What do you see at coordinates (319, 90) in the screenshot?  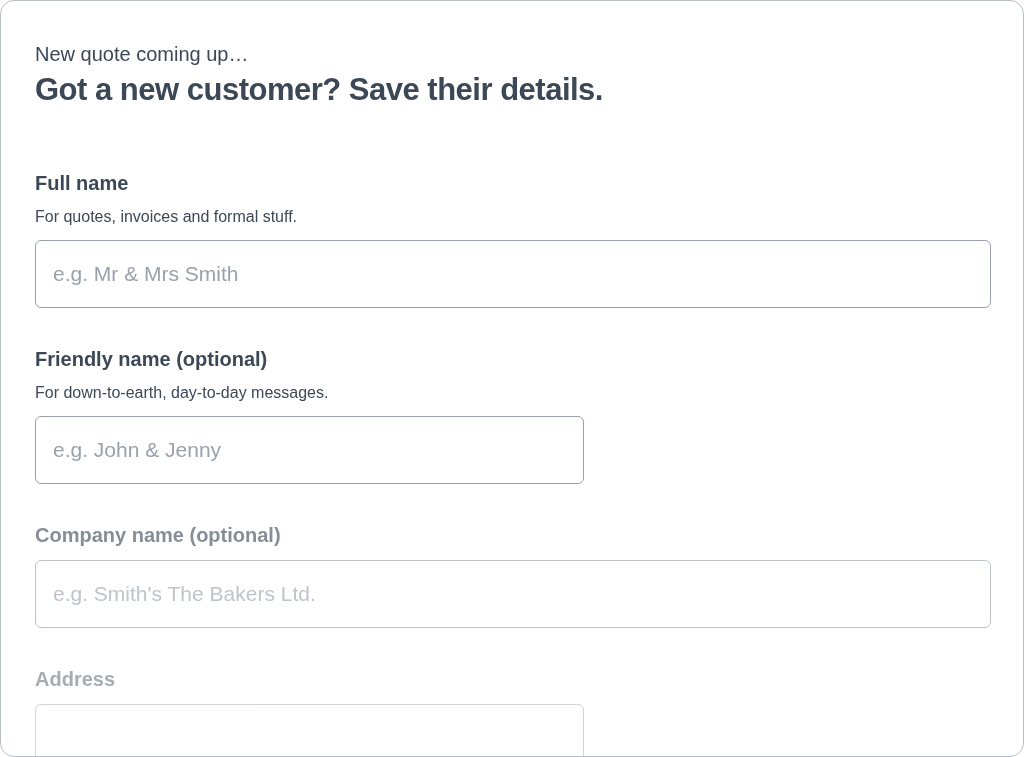 I see `form-heading: Got a new customer? Save their details.` at bounding box center [319, 90].